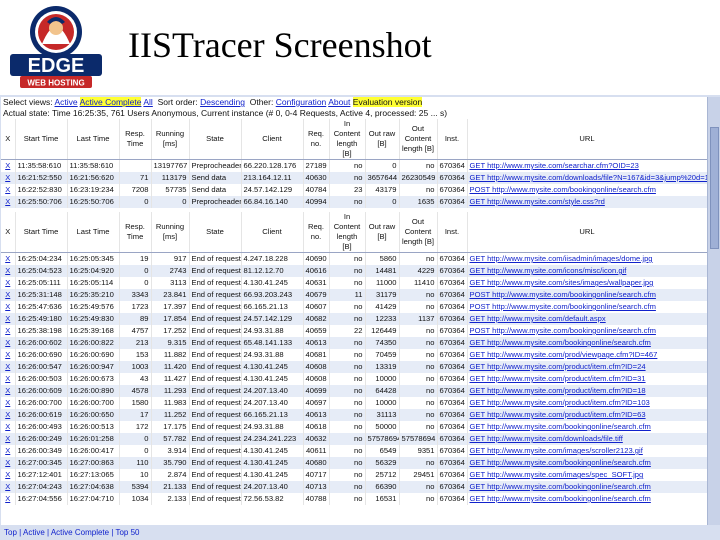  Describe the element at coordinates (587, 319) in the screenshot. I see `request-url-link: GET http://www.mysite.com/default.aspx` at that location.